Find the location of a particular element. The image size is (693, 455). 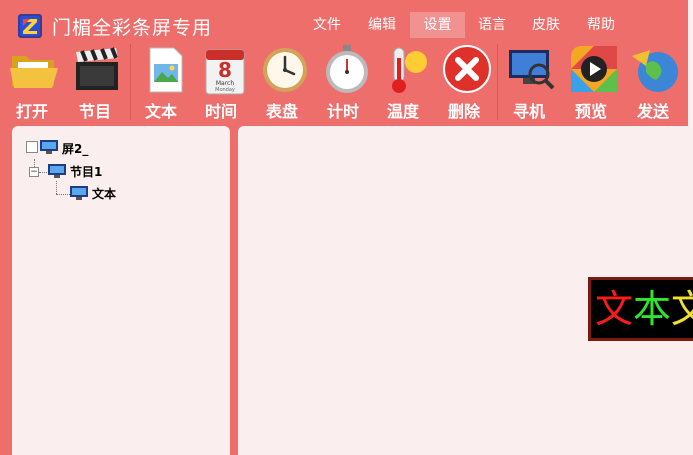

time-label: 时间 is located at coordinates (220, 111).